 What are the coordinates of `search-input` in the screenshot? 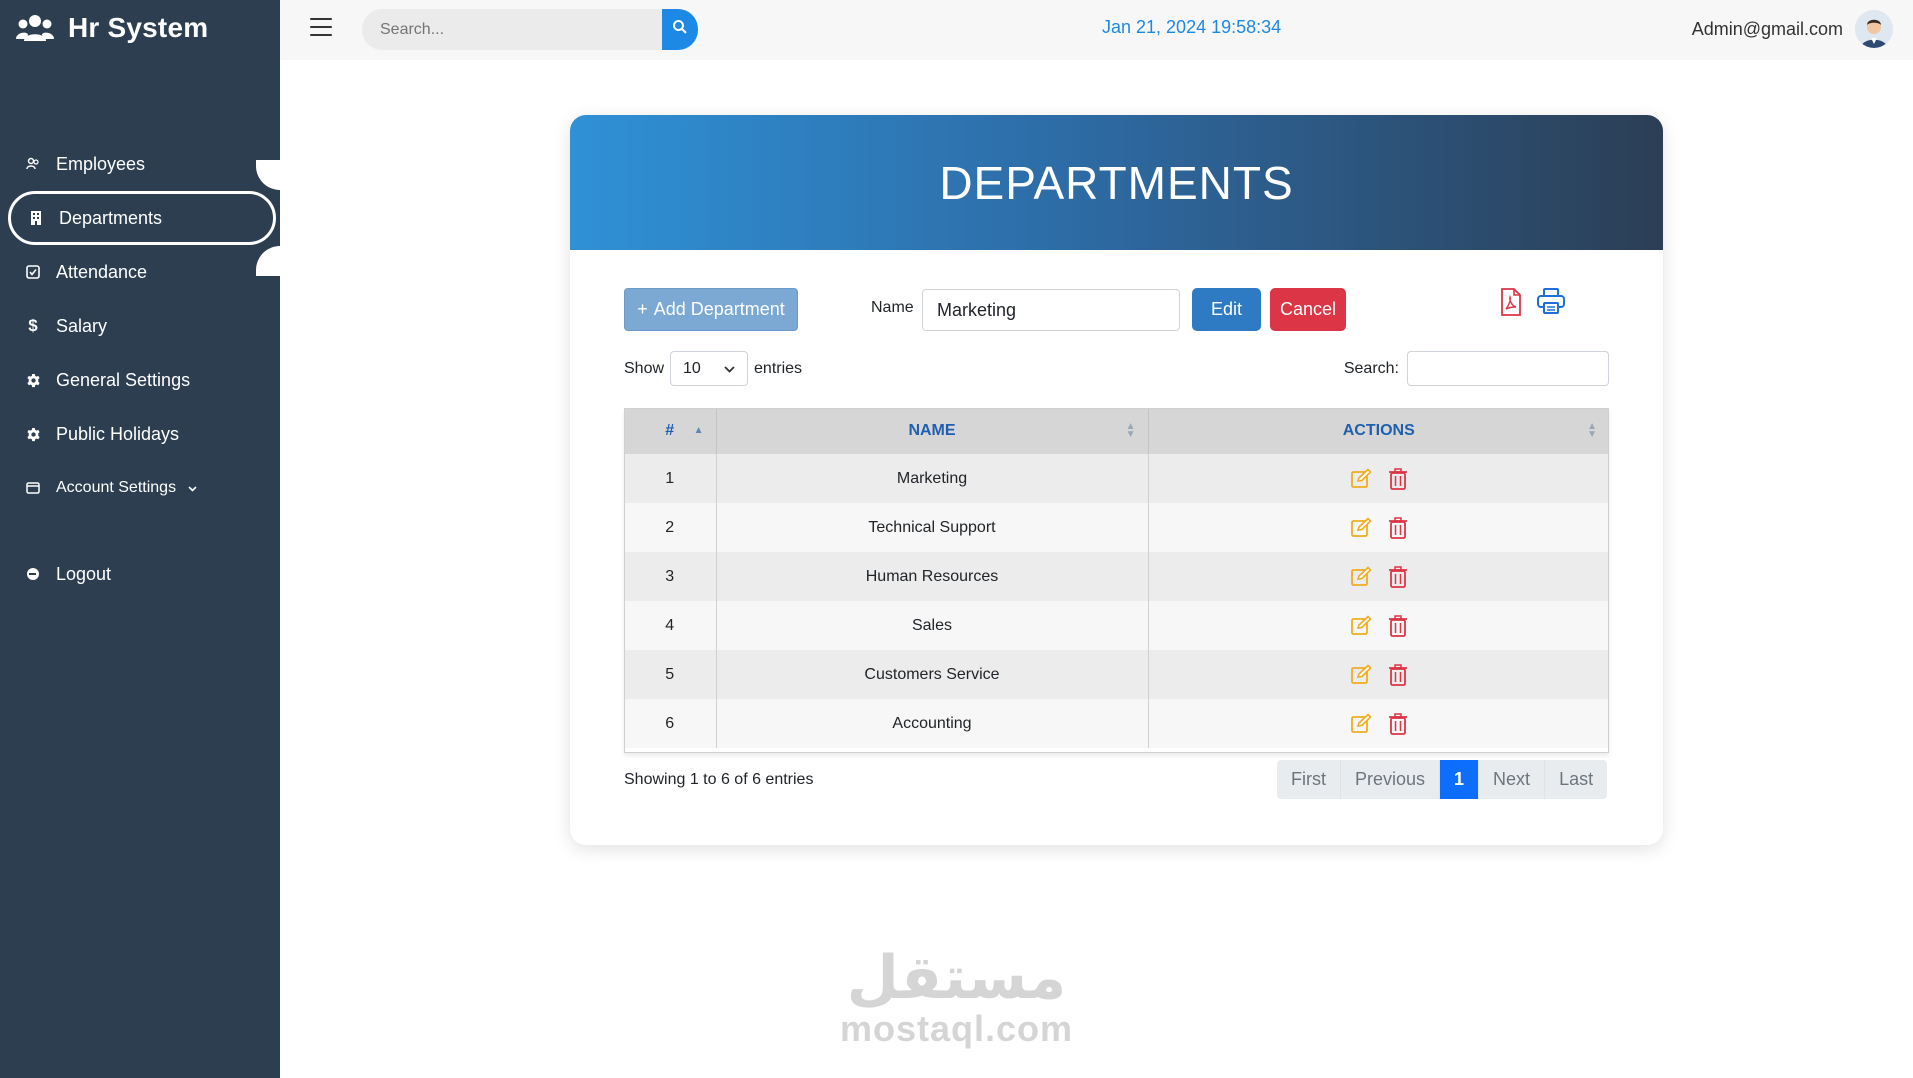 It's located at (512, 29).